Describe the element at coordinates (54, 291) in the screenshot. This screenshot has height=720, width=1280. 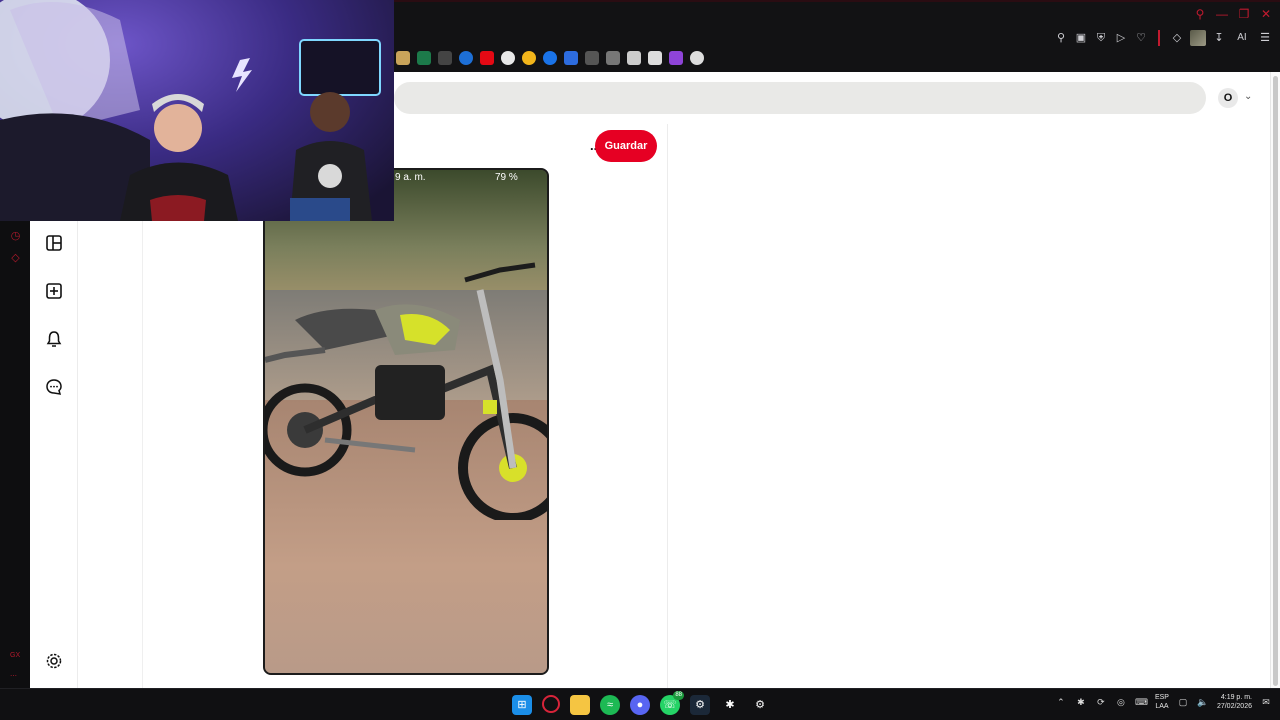
I see `create-icon` at that location.